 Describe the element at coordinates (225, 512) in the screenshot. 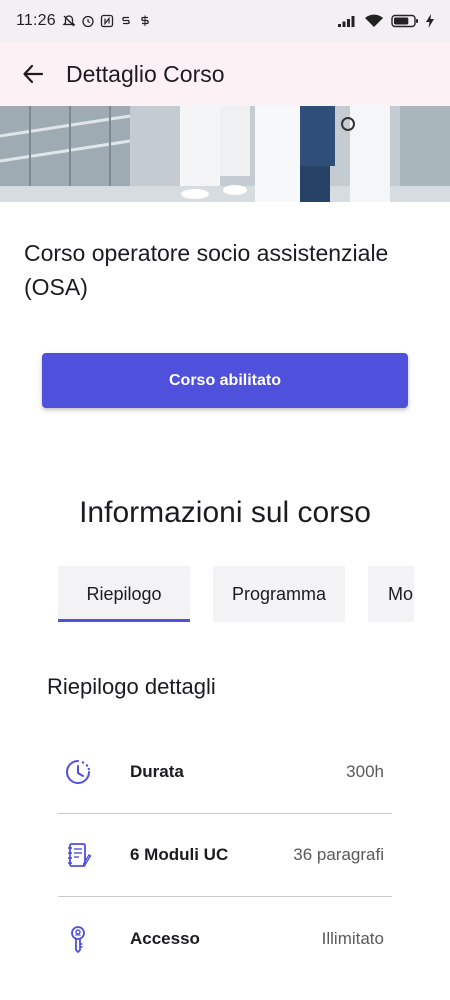

I see `course-info-title: Informazioni sul corso` at that location.